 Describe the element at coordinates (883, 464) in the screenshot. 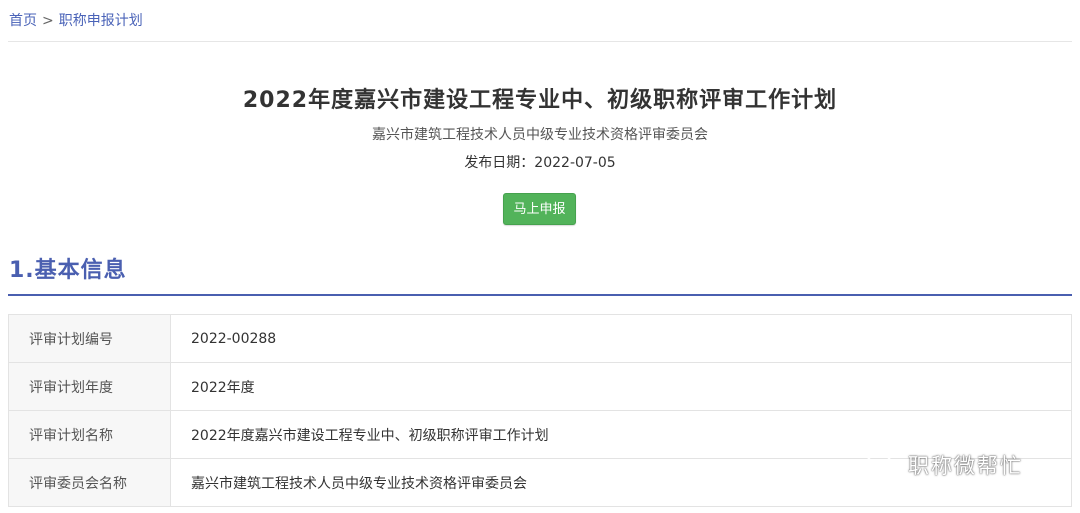

I see `wechat-icon` at that location.